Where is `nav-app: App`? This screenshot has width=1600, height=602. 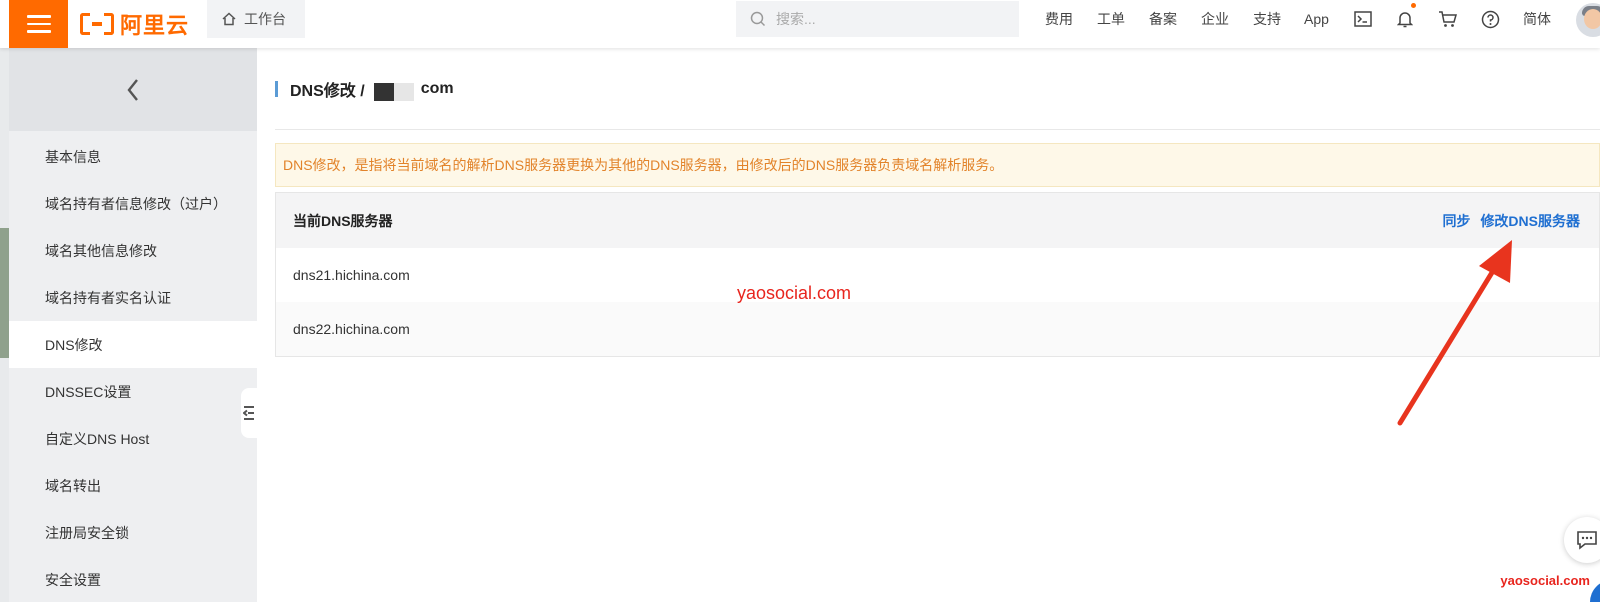 nav-app: App is located at coordinates (1316, 19).